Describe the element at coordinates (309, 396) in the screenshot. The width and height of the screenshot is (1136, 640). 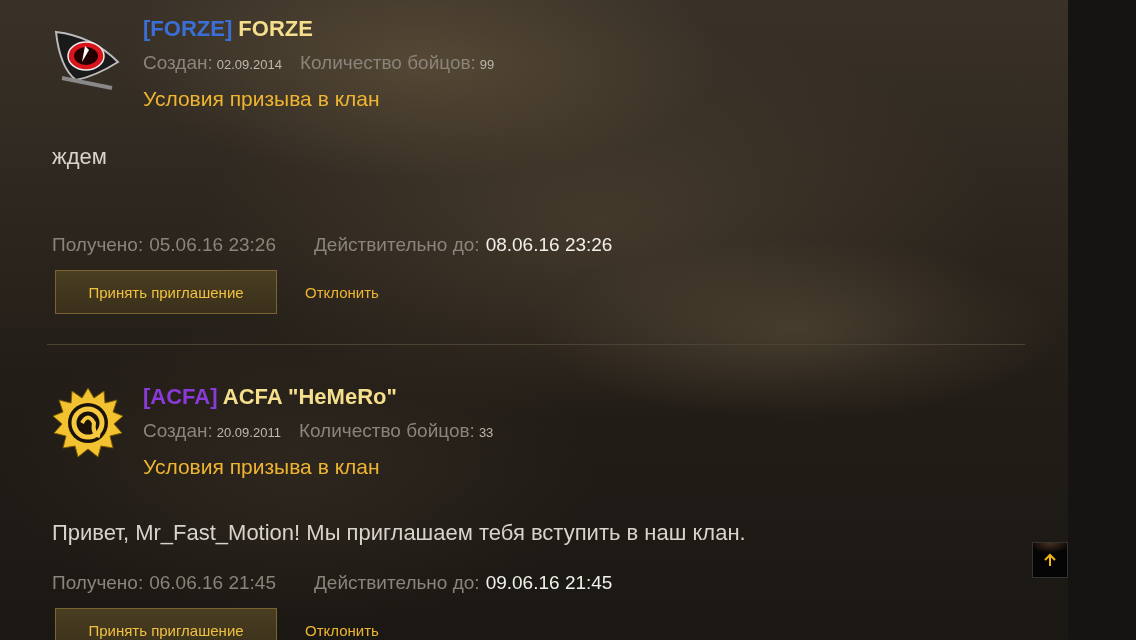
I see `clan-name: ACFA "HeMeRo"` at that location.